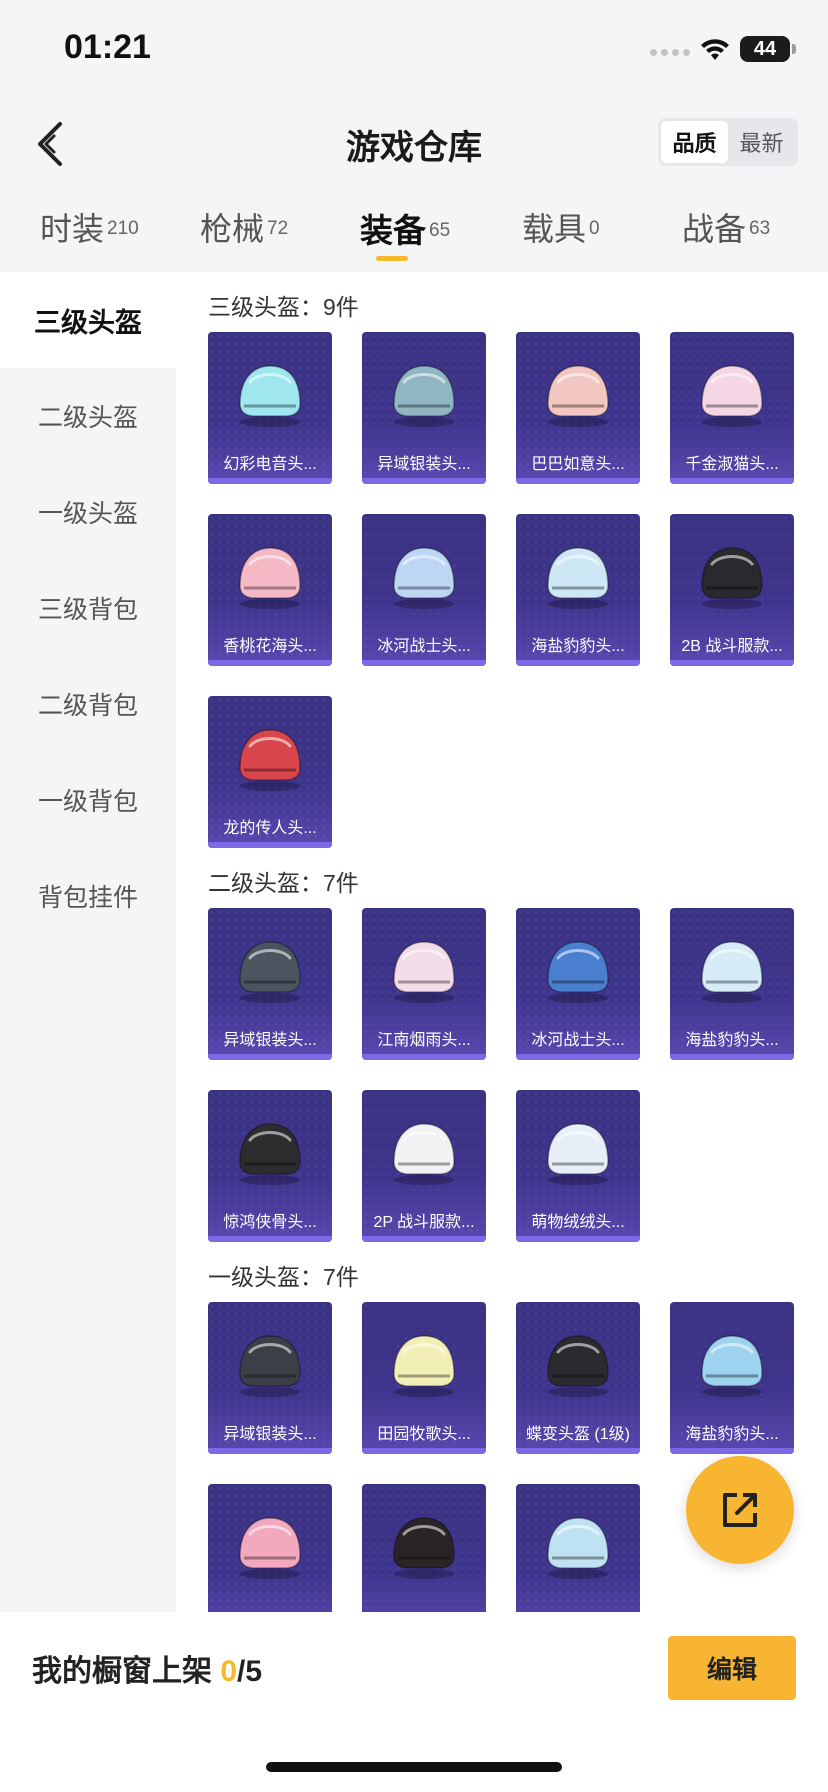 This screenshot has height=1792, width=828. Describe the element at coordinates (107, 47) in the screenshot. I see `clock: 01:21` at that location.